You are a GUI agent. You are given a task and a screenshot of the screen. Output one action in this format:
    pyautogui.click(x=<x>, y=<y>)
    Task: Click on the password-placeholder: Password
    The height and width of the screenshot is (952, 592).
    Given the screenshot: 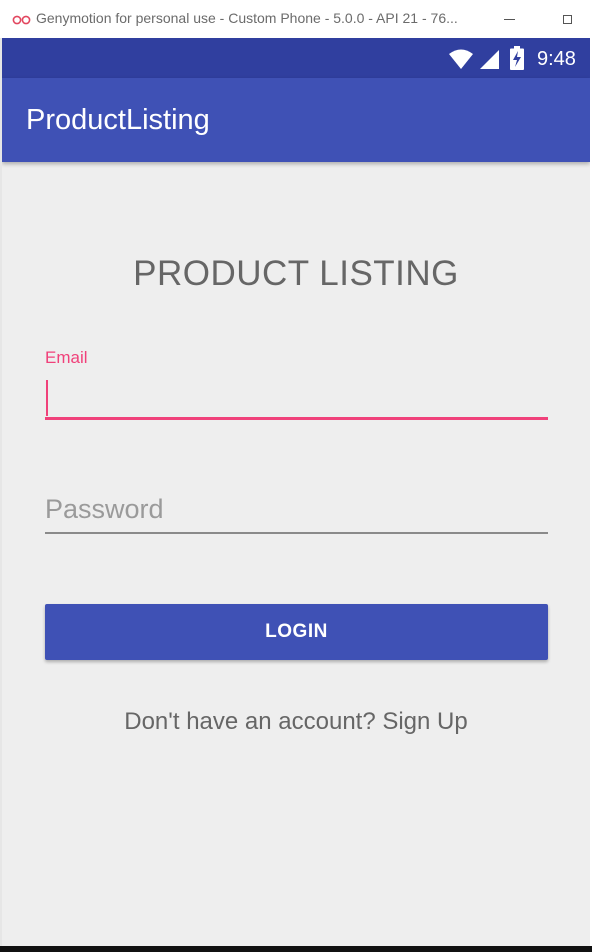 What is the action you would take?
    pyautogui.click(x=104, y=509)
    